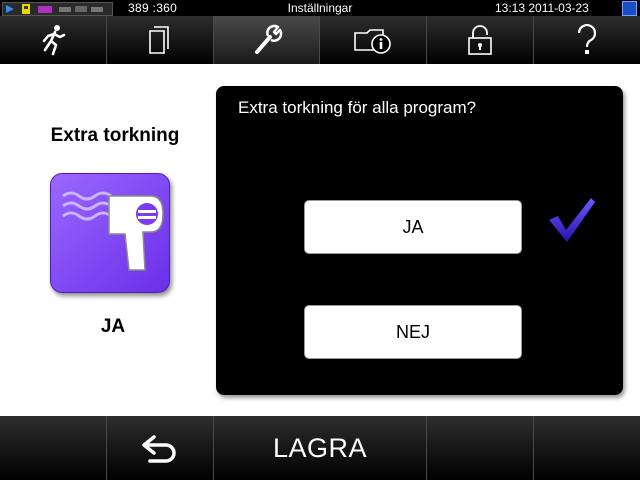  I want to click on nav-program-button, so click(53, 40).